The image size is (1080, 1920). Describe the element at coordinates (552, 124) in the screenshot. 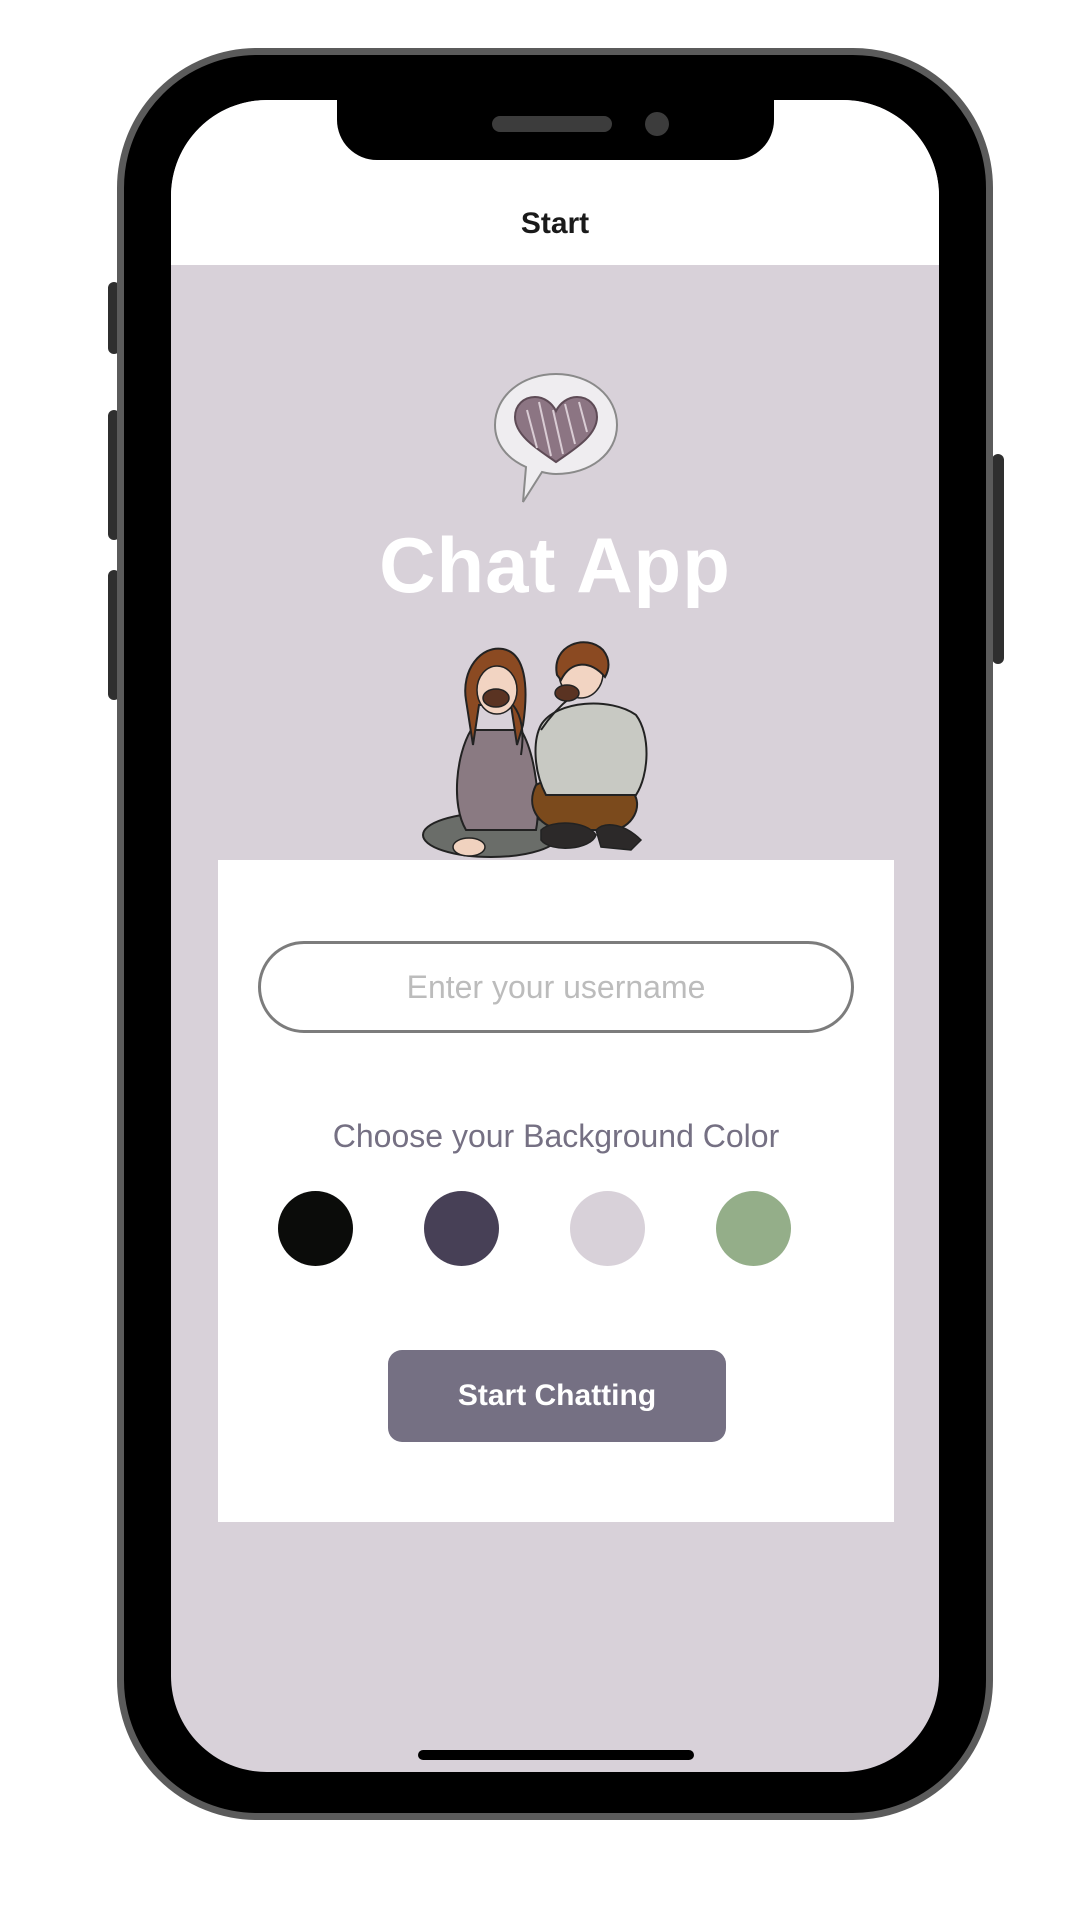

I see `speaker` at that location.